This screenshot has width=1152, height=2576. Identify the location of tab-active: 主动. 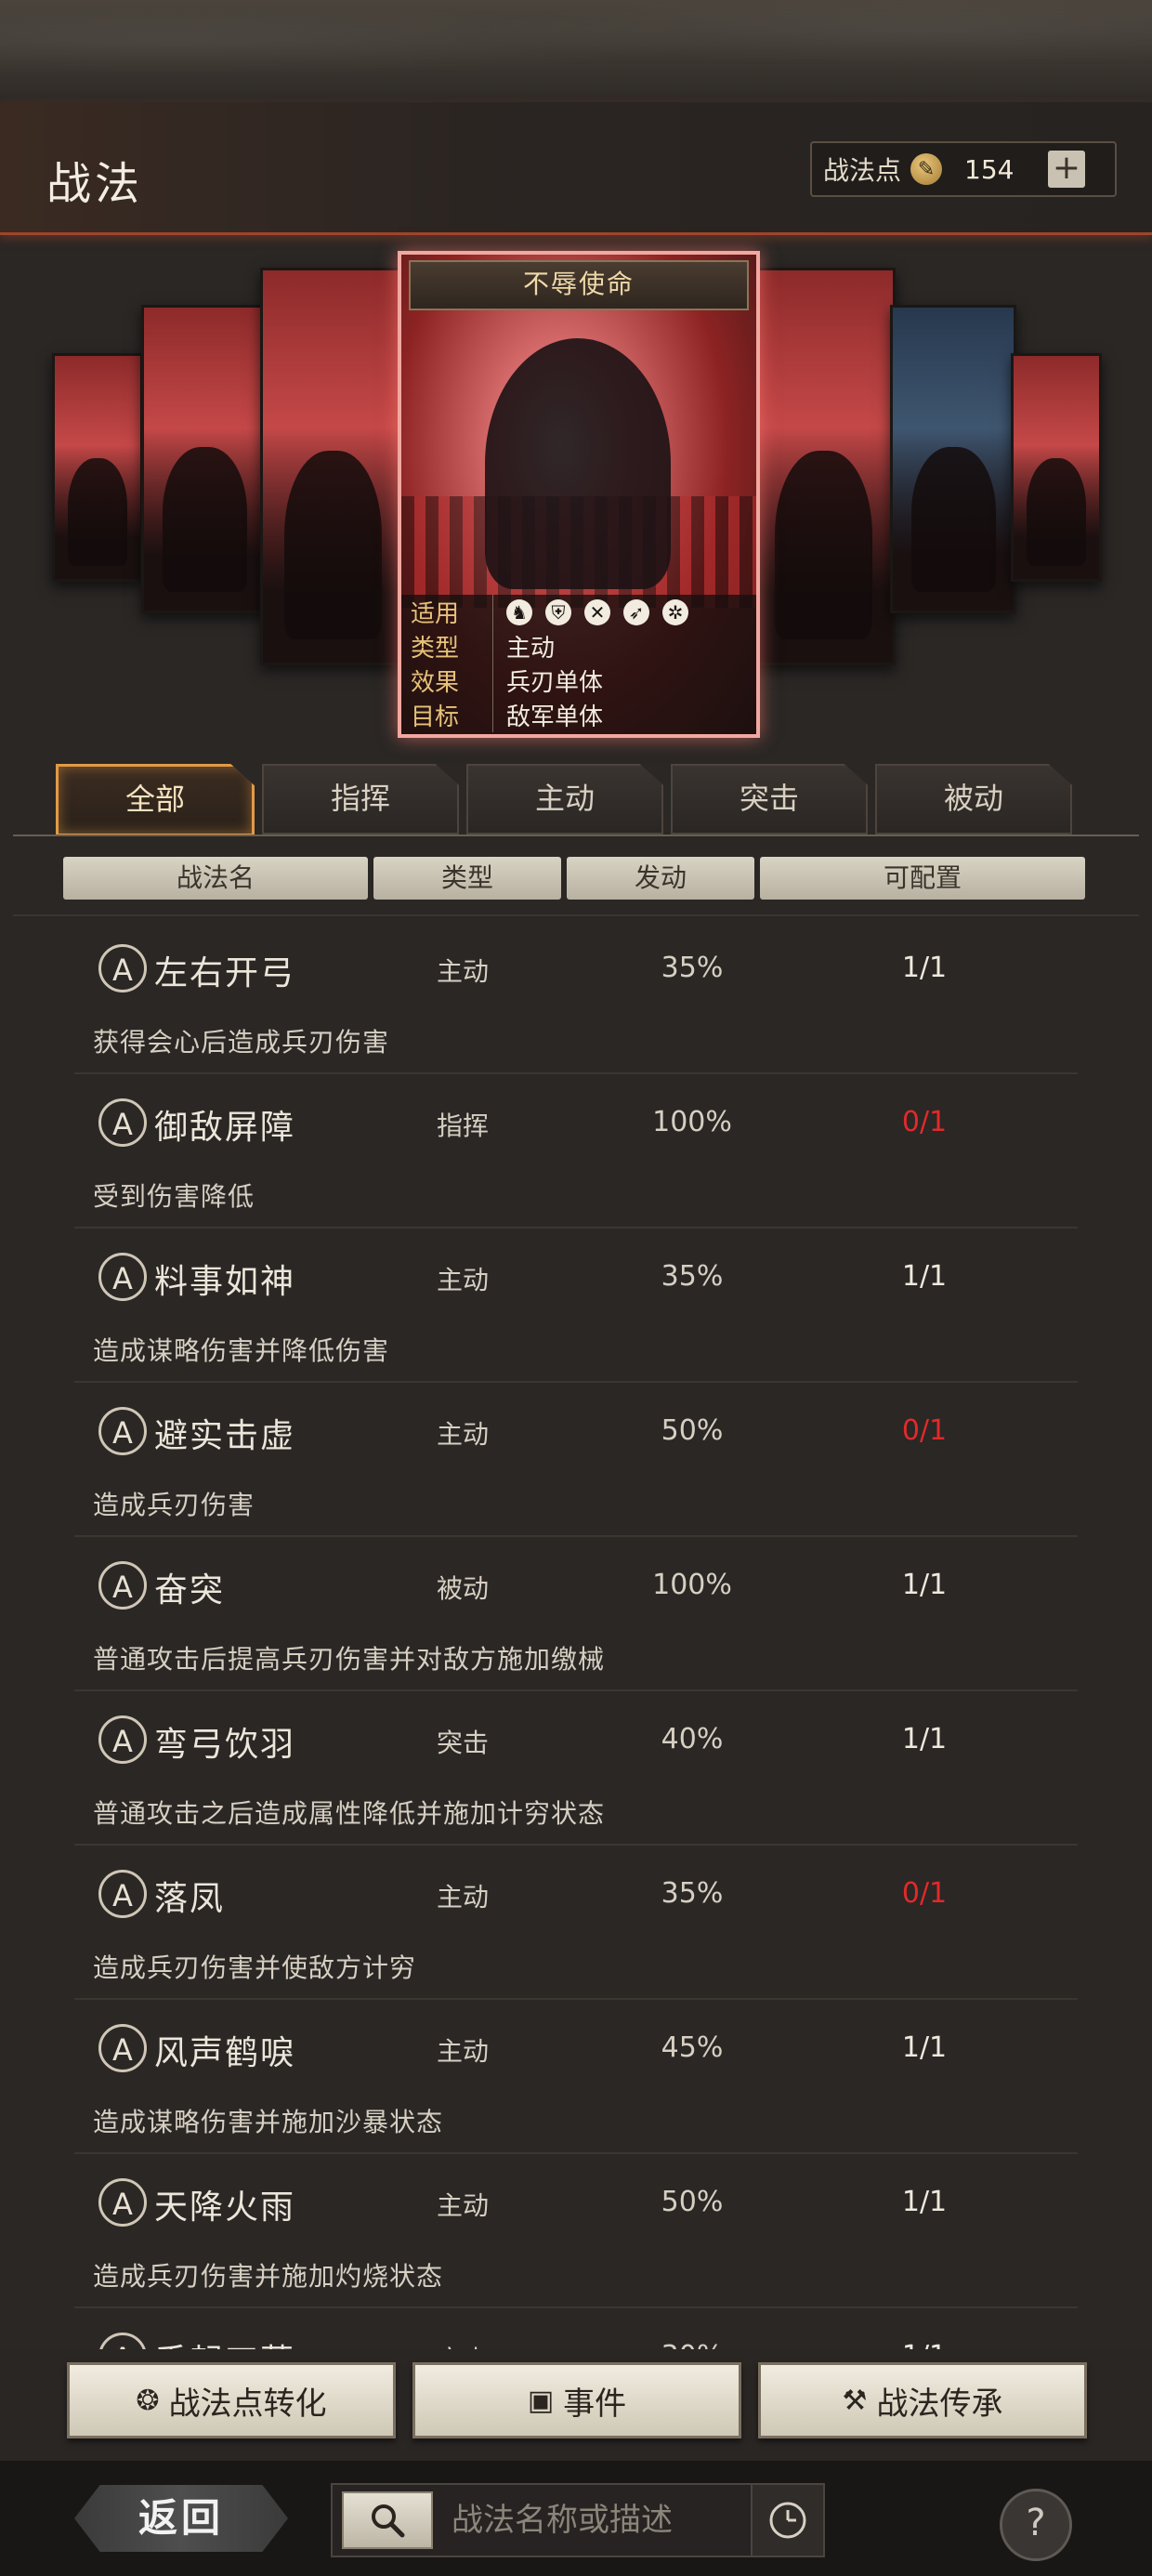
(564, 799).